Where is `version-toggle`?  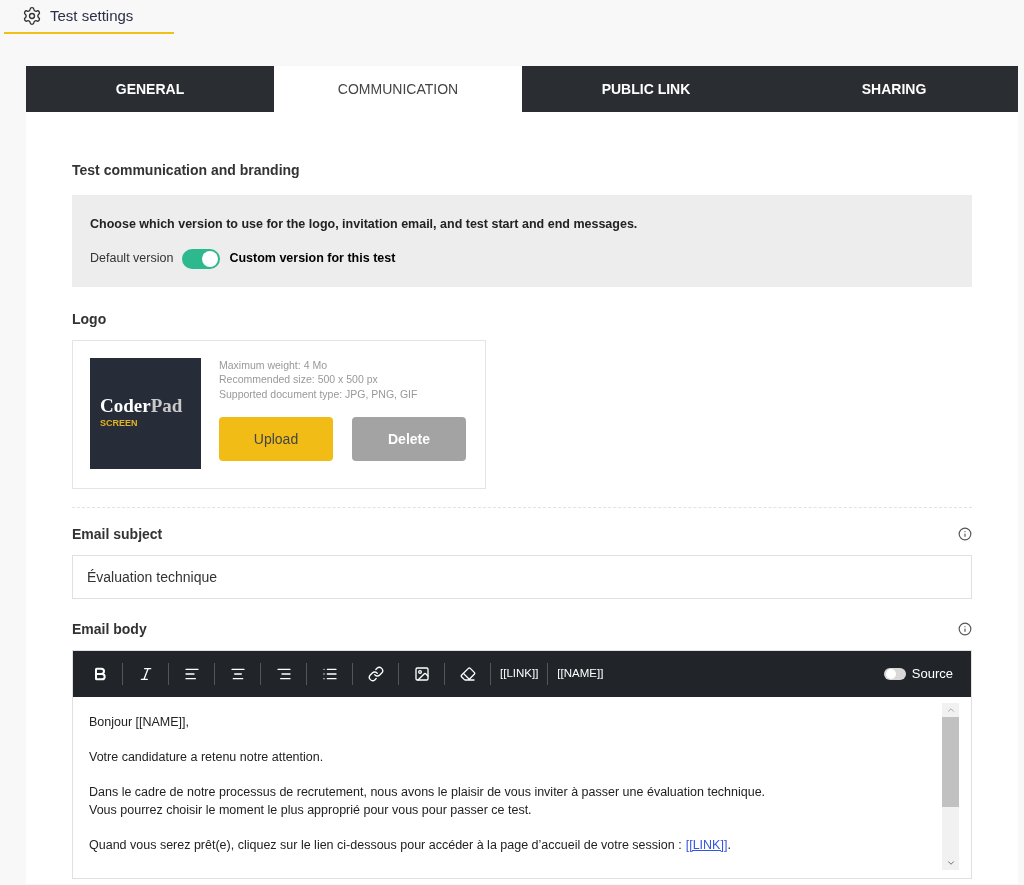 version-toggle is located at coordinates (201, 258).